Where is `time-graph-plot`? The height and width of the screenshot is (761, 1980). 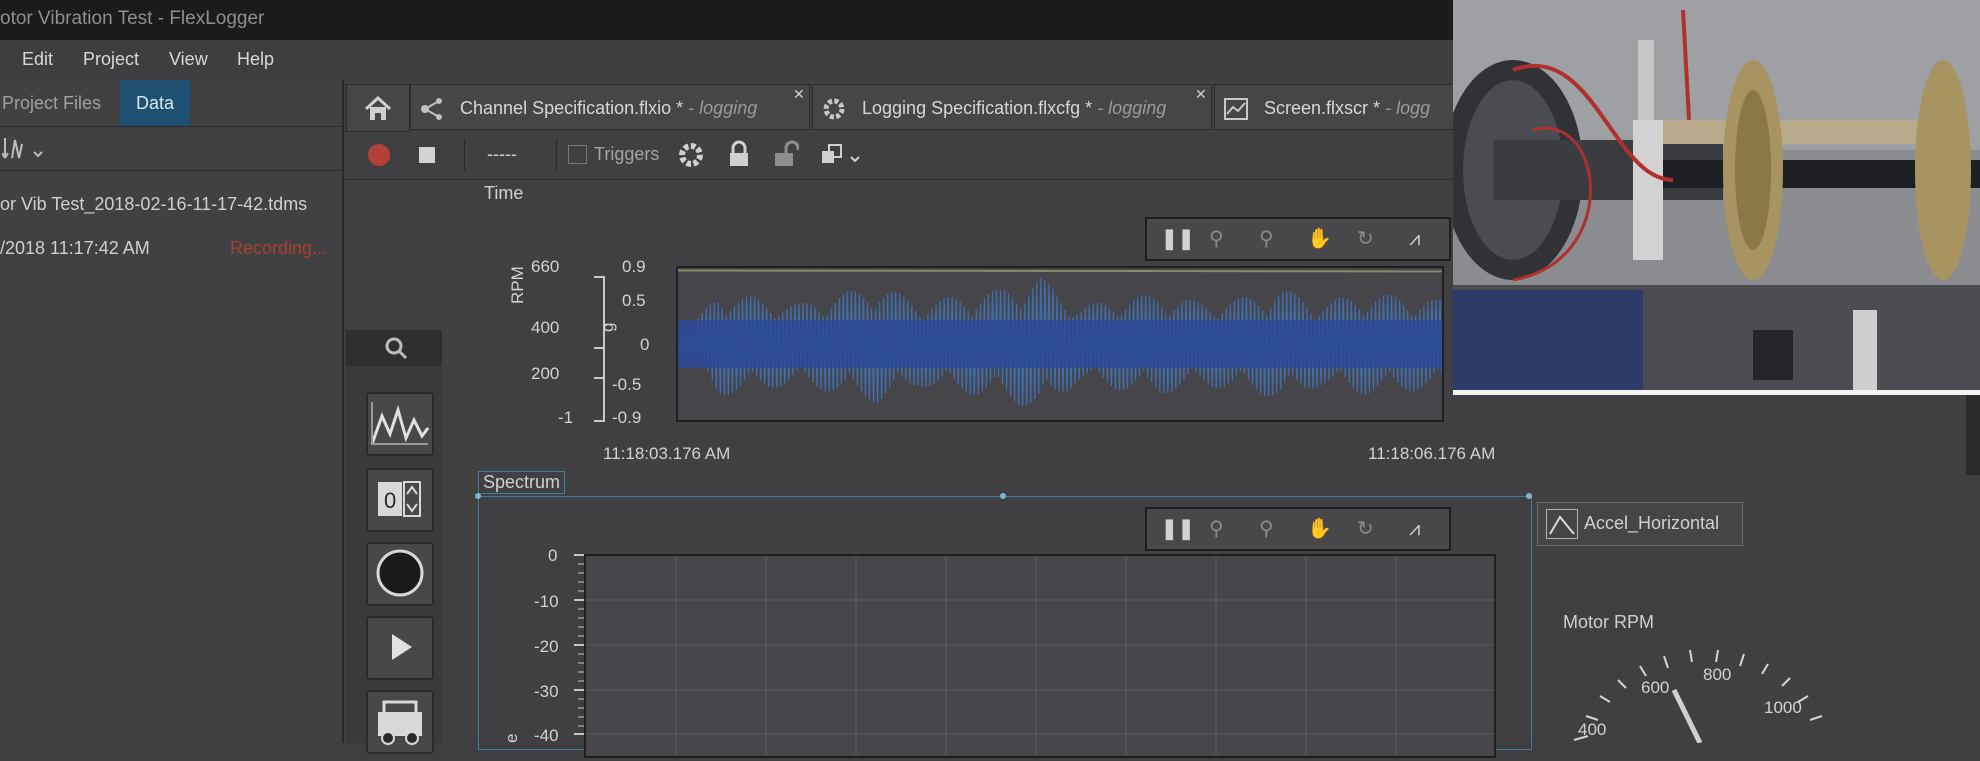 time-graph-plot is located at coordinates (1060, 344).